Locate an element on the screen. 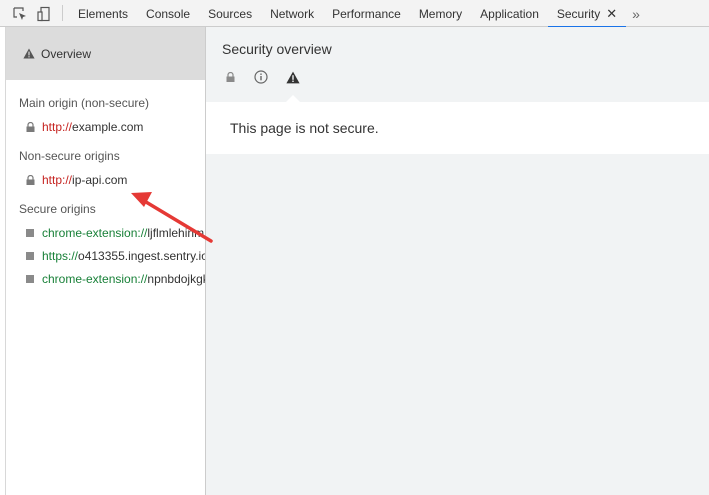 Image resolution: width=709 pixels, height=495 pixels. tab-label: Console is located at coordinates (168, 13).